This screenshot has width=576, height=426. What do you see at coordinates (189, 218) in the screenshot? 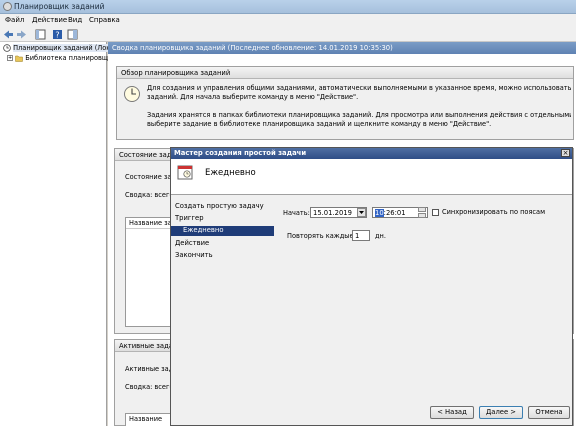
I see `step-trigger: Триггер` at bounding box center [189, 218].